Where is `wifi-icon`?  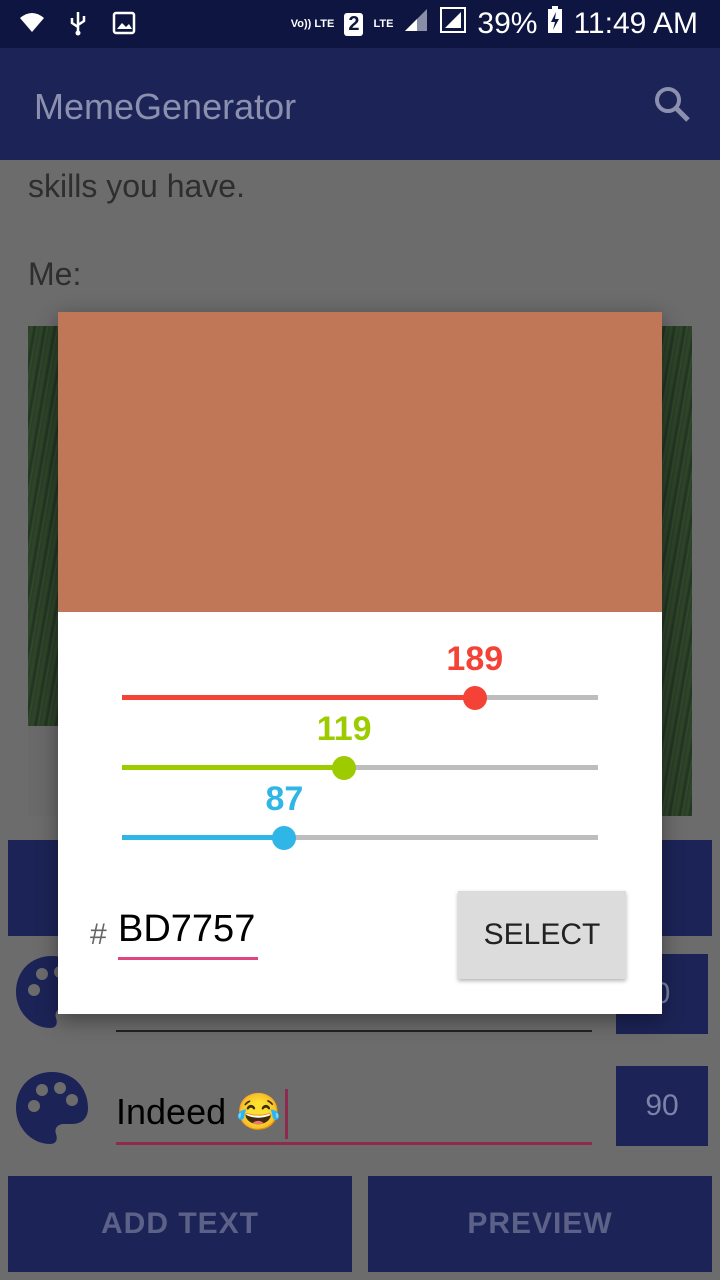 wifi-icon is located at coordinates (32, 23).